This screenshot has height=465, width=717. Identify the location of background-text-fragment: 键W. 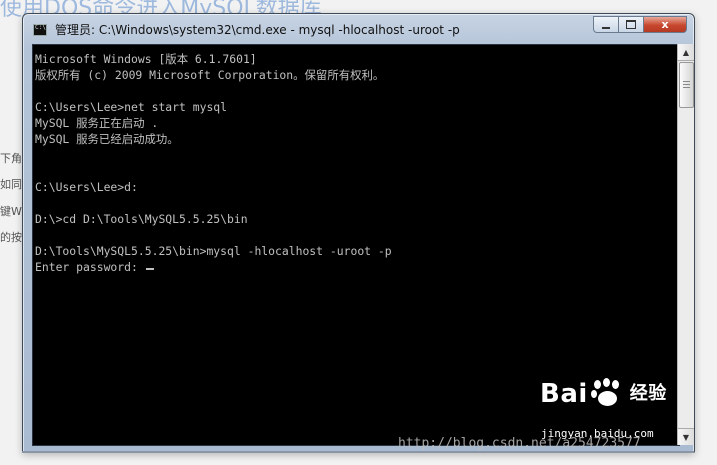
(11, 211).